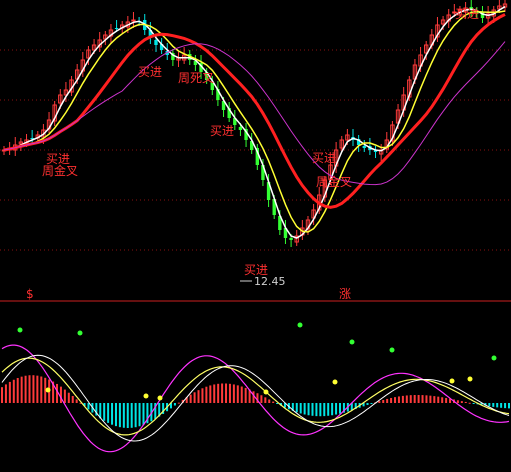 The width and height of the screenshot is (511, 472). What do you see at coordinates (196, 78) in the screenshot?
I see `label-dead-cross: 周死叉` at bounding box center [196, 78].